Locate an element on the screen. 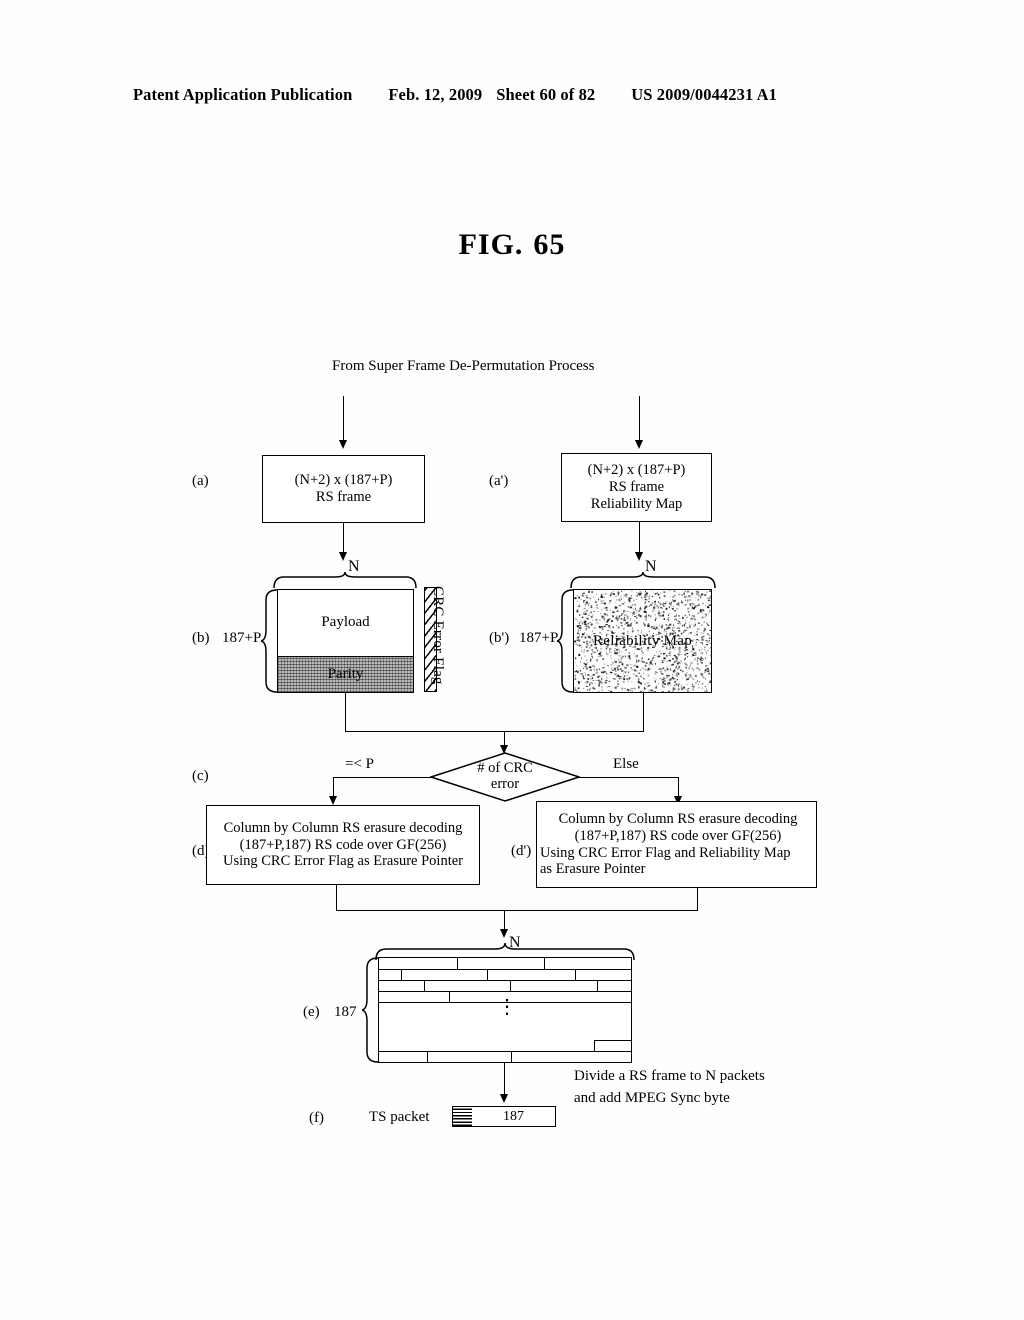 The height and width of the screenshot is (1320, 1024). brace-top-b-prime is located at coordinates (643, 580).